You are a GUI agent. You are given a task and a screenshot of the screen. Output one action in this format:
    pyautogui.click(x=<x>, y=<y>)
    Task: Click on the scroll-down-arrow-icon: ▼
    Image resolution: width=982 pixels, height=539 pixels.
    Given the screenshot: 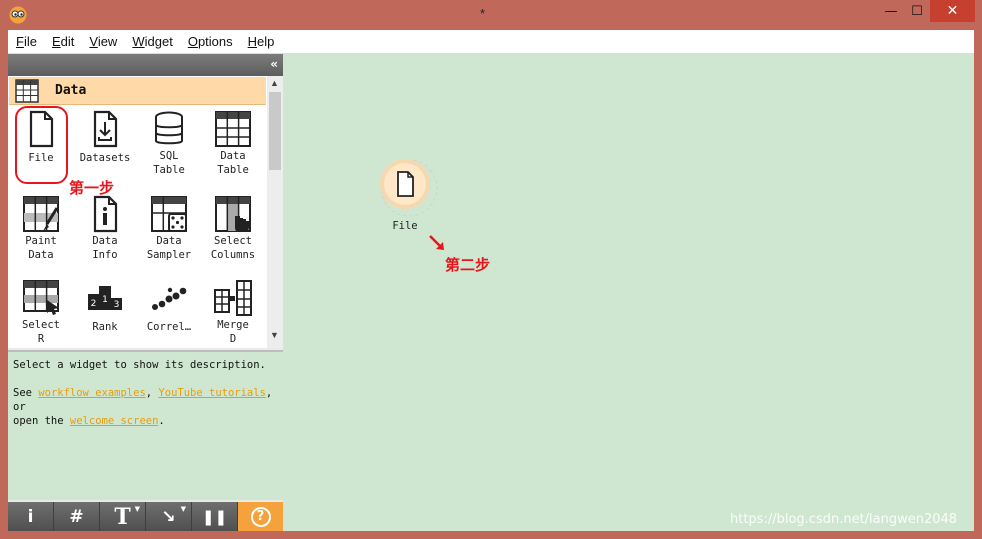 What is the action you would take?
    pyautogui.click(x=274, y=335)
    